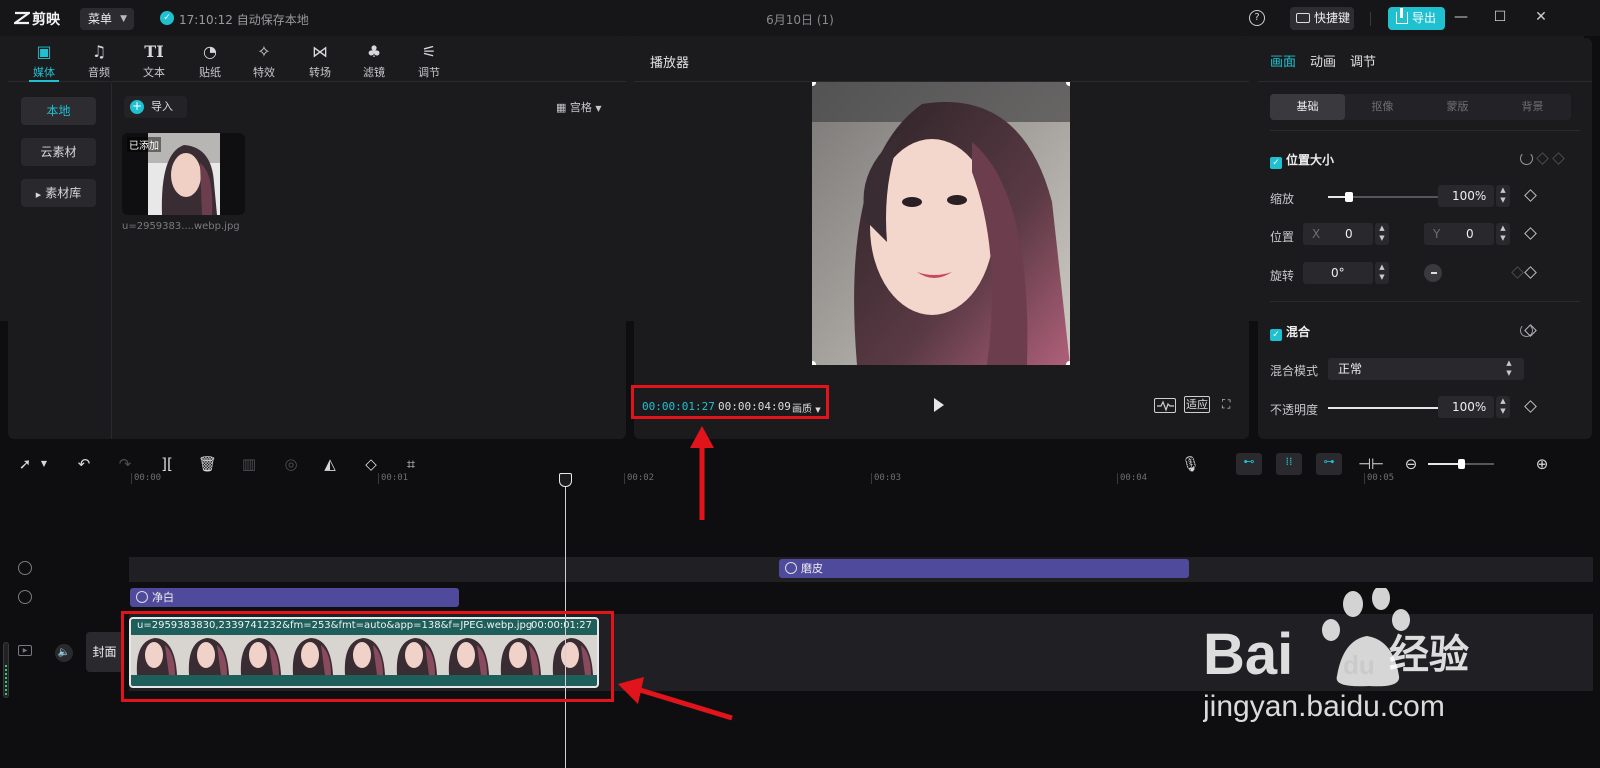 The width and height of the screenshot is (1600, 768). What do you see at coordinates (1457, 107) in the screenshot?
I see `subtab-mask: 蒙版` at bounding box center [1457, 107].